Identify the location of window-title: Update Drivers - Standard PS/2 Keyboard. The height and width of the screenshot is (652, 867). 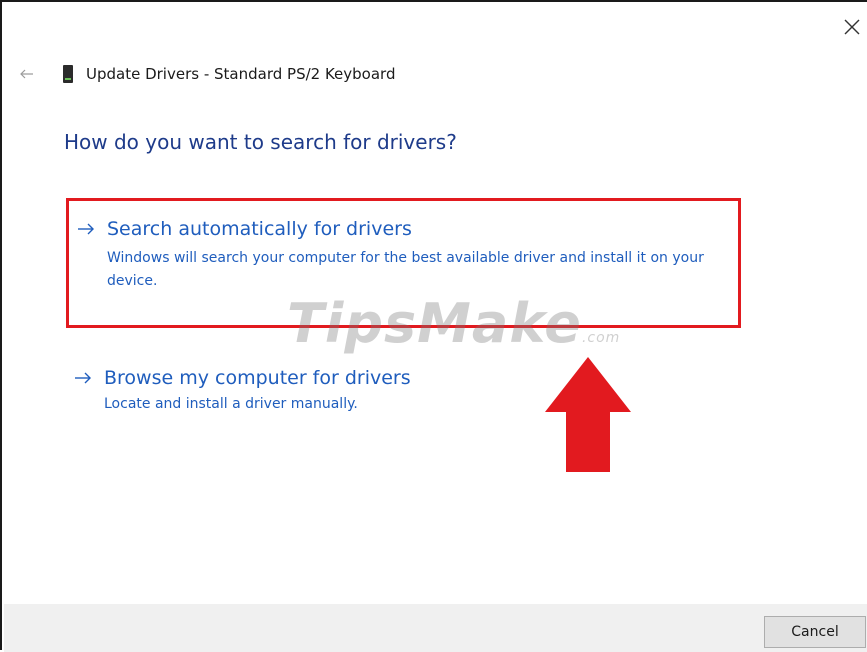
(241, 74).